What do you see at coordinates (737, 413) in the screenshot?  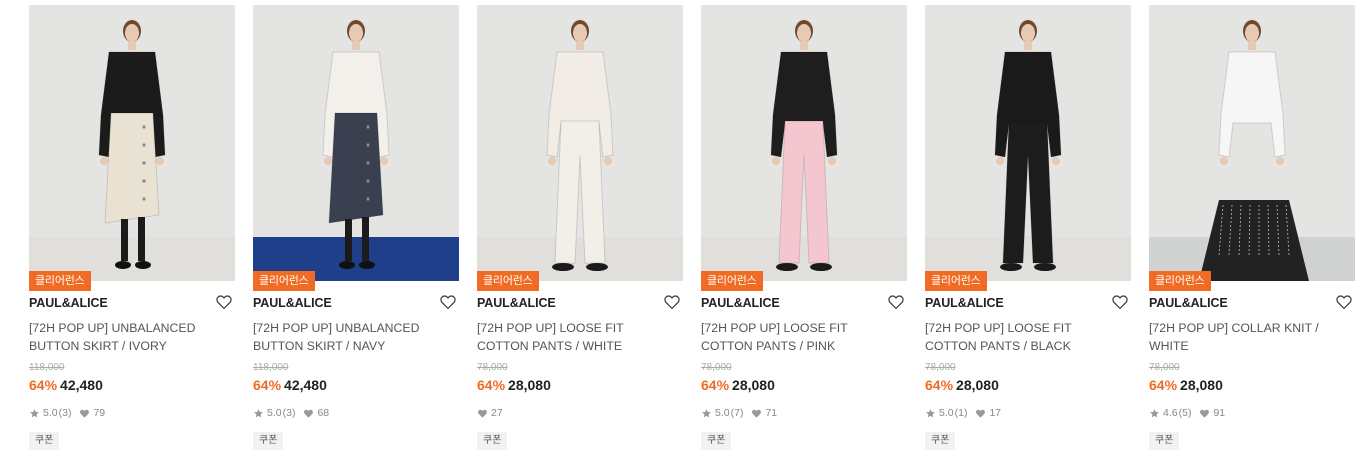 I see `review-count: (7)` at bounding box center [737, 413].